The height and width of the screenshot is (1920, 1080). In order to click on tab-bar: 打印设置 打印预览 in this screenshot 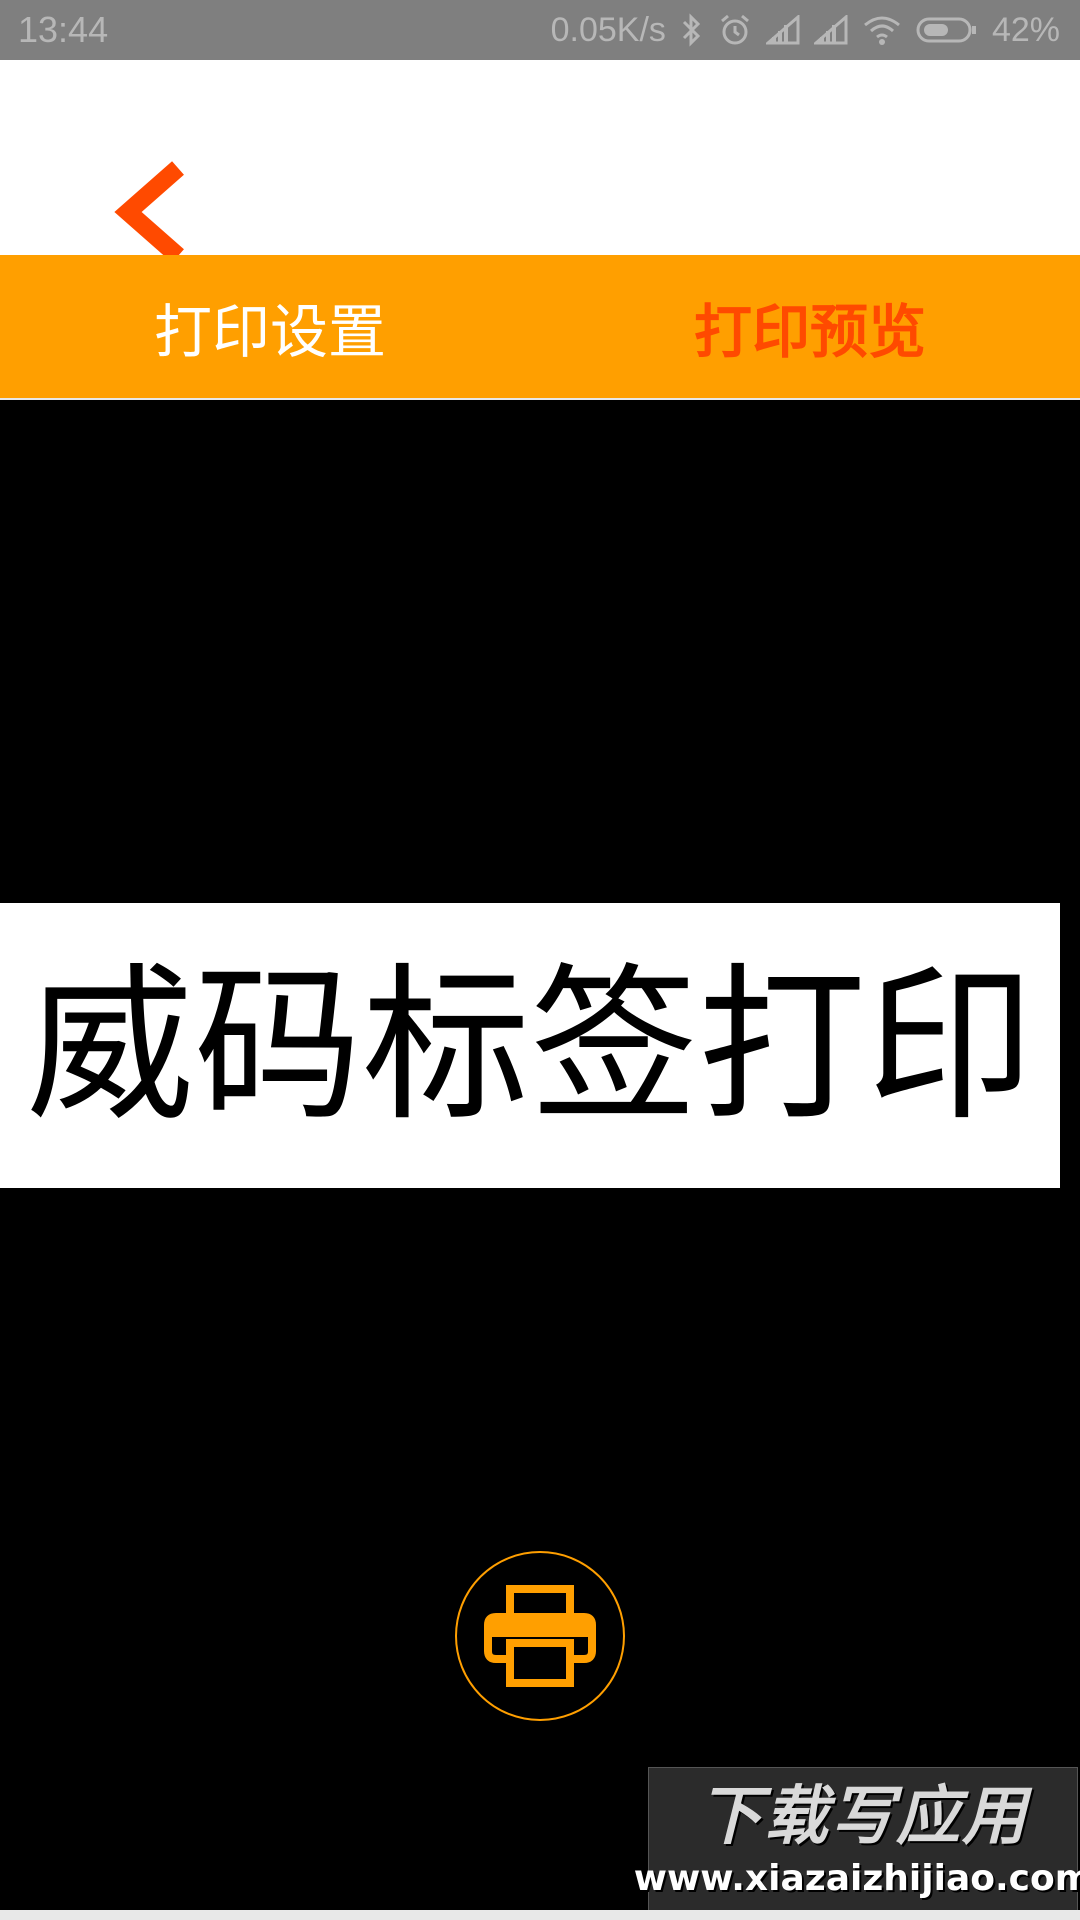, I will do `click(540, 327)`.